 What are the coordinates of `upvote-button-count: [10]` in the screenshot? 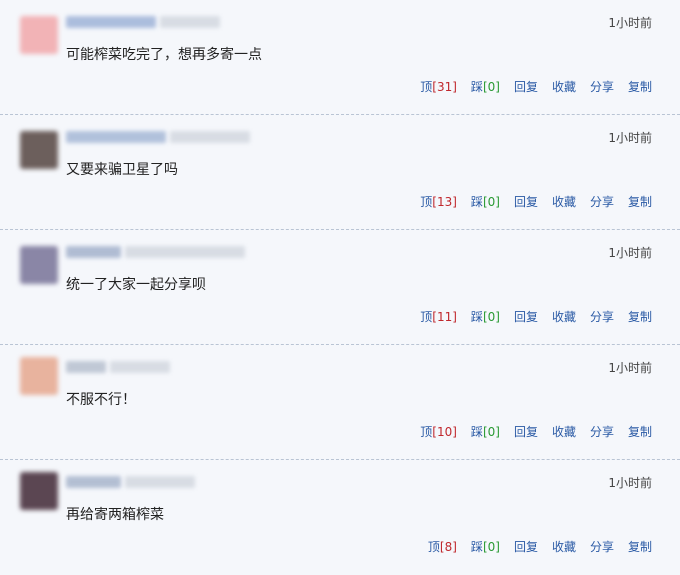 It's located at (444, 432).